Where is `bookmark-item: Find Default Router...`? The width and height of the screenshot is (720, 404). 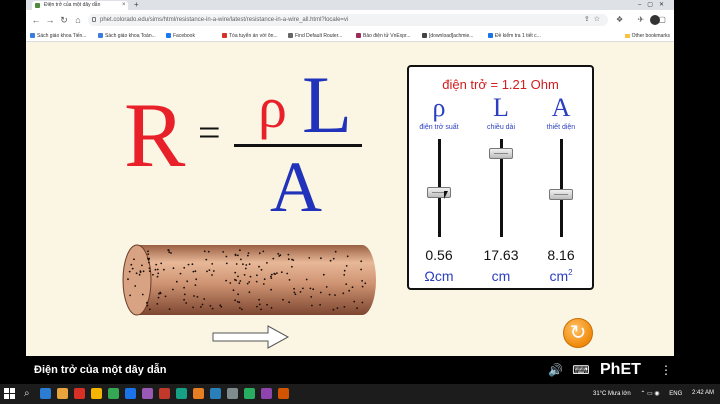 bookmark-item: Find Default Router... is located at coordinates (315, 36).